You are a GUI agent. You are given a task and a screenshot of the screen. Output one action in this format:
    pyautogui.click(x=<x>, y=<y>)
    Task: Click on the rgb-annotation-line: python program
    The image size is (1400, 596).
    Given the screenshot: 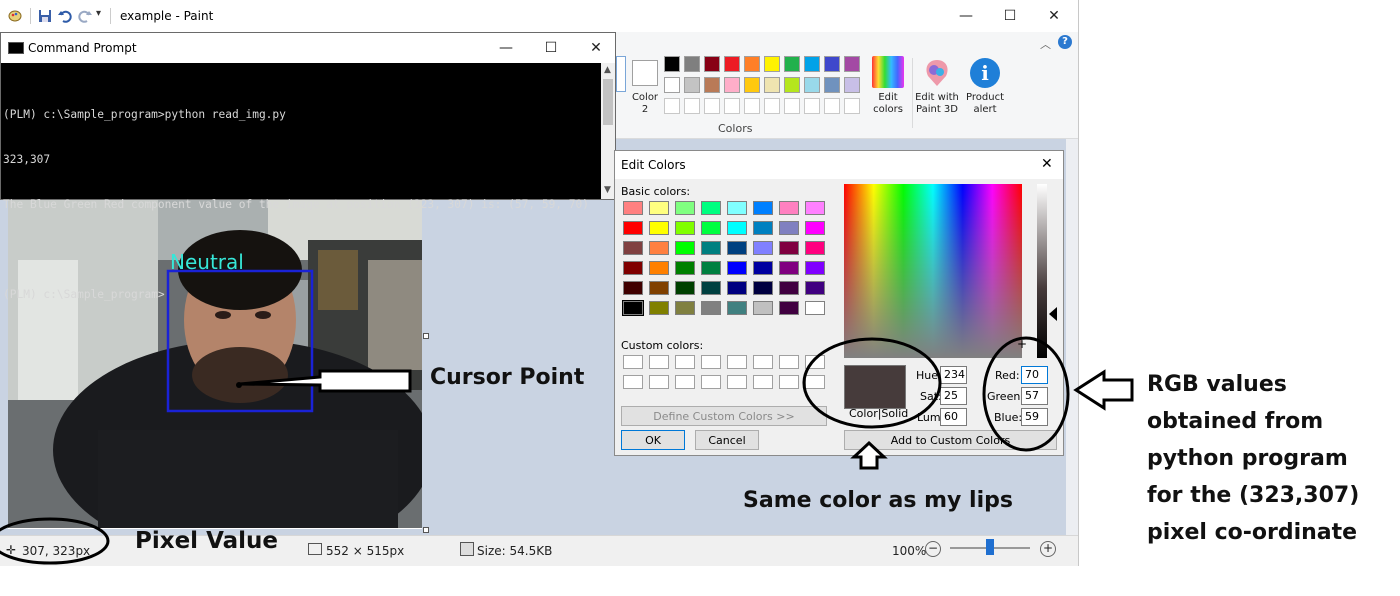 What is the action you would take?
    pyautogui.click(x=1247, y=458)
    